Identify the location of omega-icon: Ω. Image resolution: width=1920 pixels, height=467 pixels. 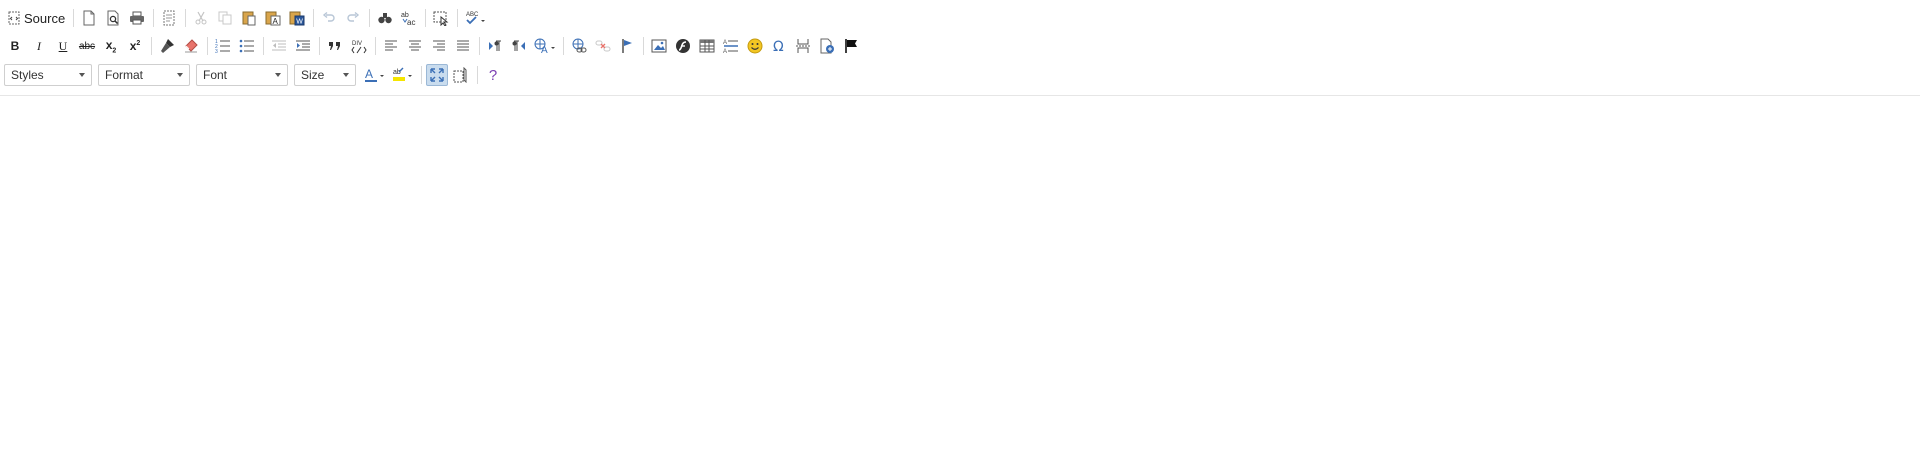
(779, 46).